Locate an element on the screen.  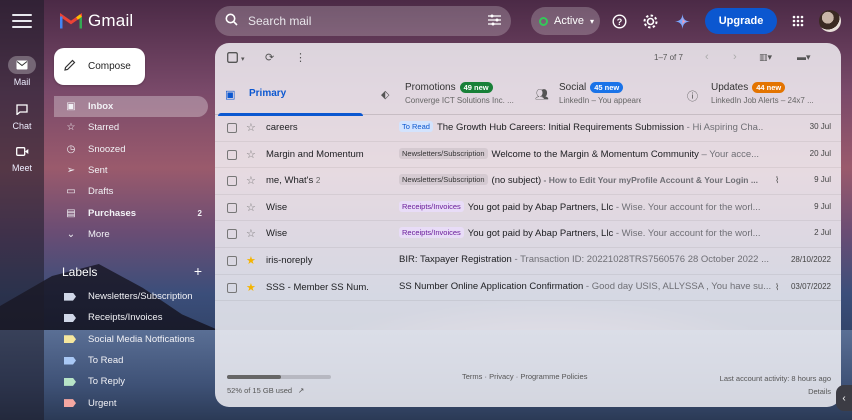
input-tools-icon: ▬▾ is located at coordinates (804, 57).